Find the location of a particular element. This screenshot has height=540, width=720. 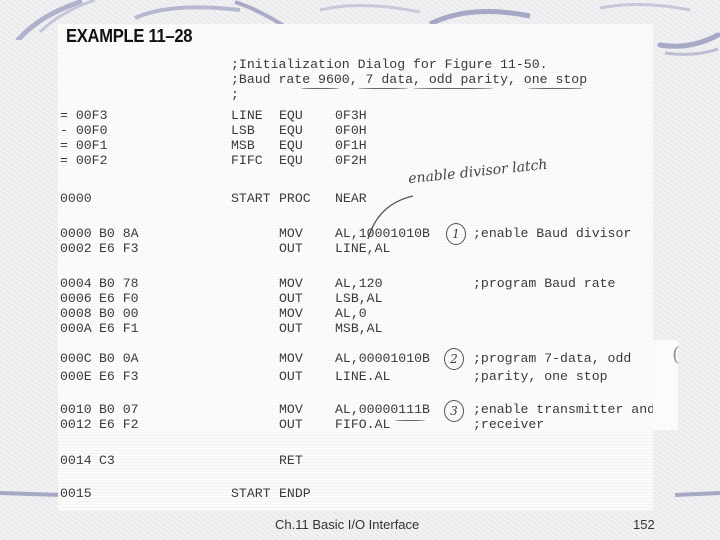

handwritten-circle-2: 2 is located at coordinates (454, 359).